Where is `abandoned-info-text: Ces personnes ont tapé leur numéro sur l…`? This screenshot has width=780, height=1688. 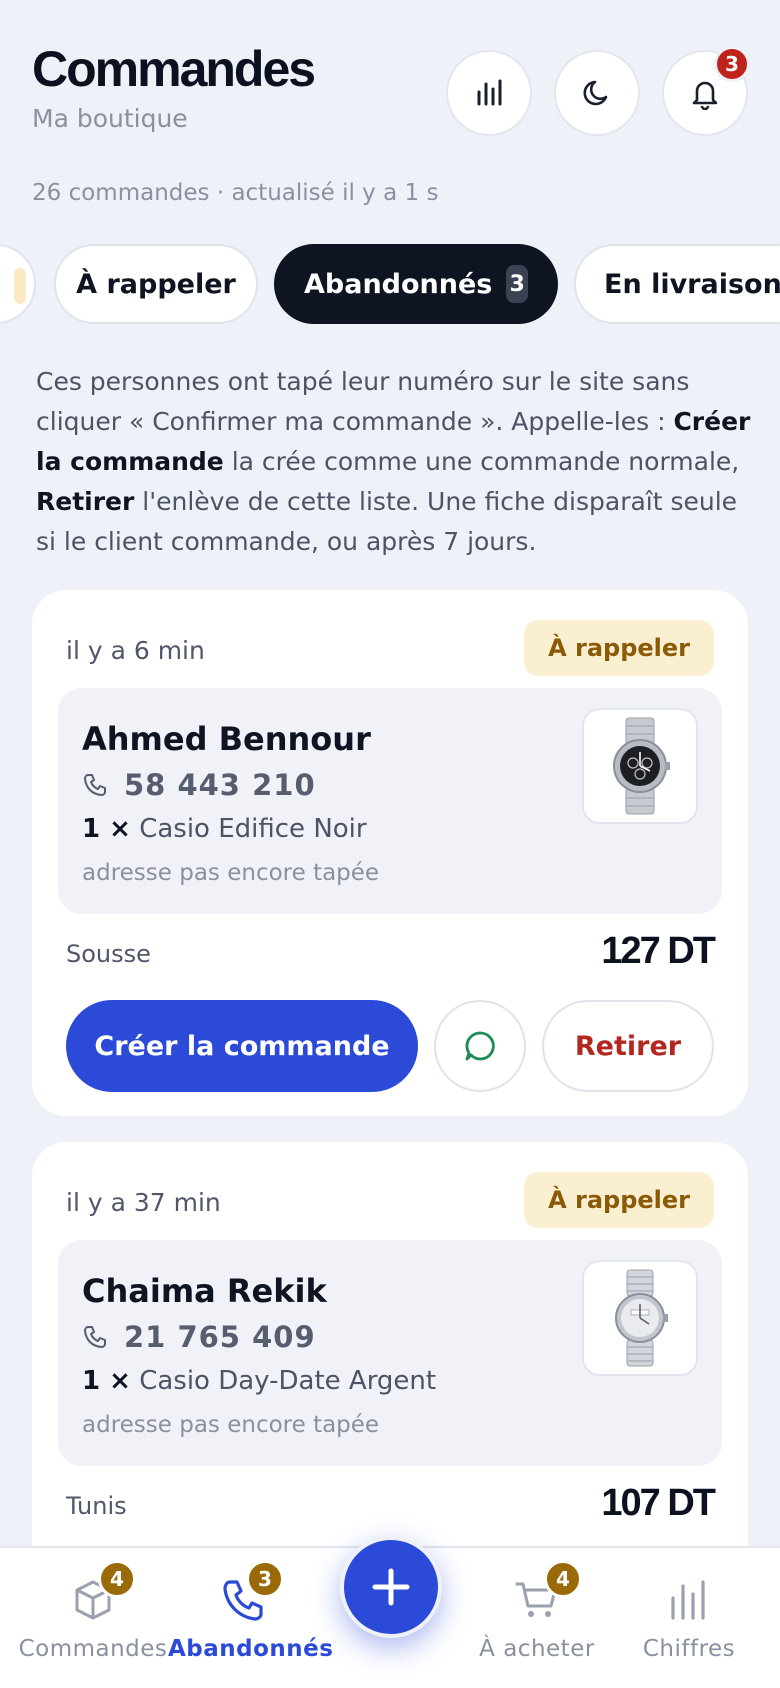
abandoned-info-text: Ces personnes ont tapé leur numéro sur l… is located at coordinates (393, 461).